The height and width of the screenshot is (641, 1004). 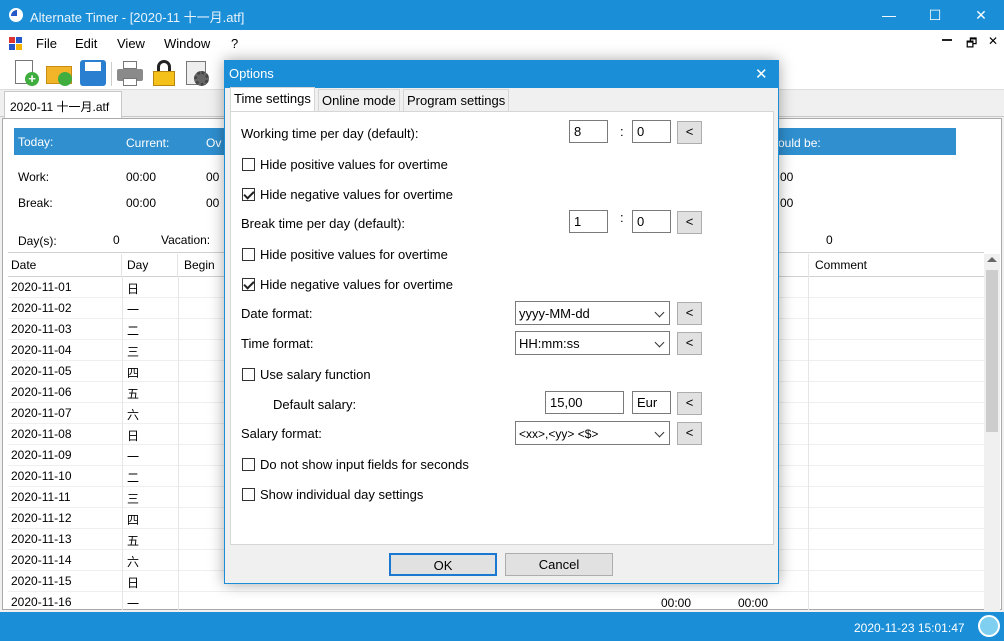 What do you see at coordinates (214, 143) in the screenshot?
I see `overtime-label: Ov` at bounding box center [214, 143].